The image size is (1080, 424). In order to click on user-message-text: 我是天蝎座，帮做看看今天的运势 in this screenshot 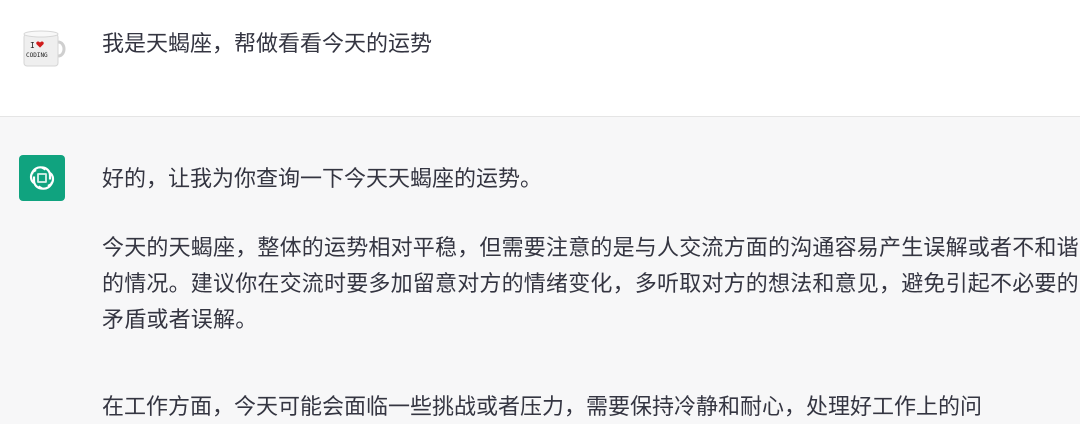, I will do `click(267, 44)`.